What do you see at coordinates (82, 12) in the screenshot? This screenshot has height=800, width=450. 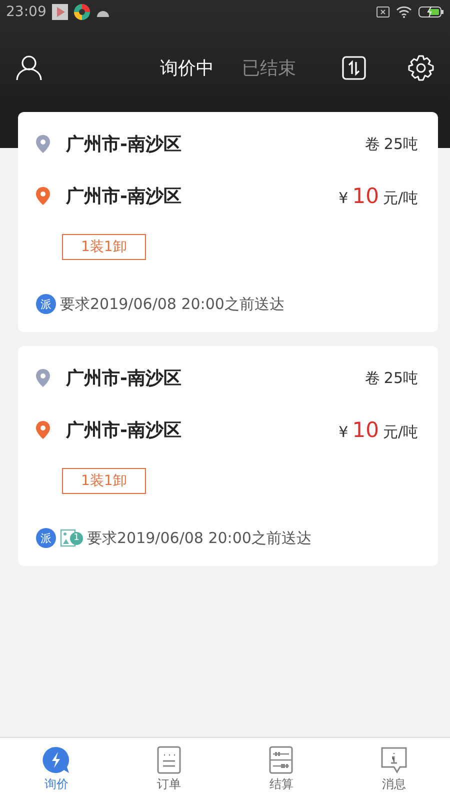 I see `colorful-app-icon` at bounding box center [82, 12].